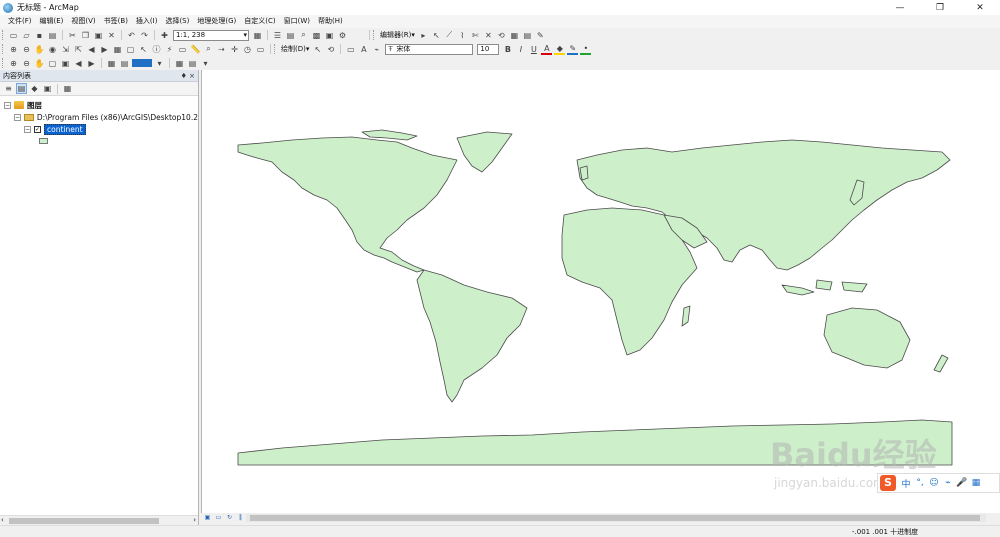 This screenshot has width=1000, height=537. I want to click on delete-icon: ✕, so click(111, 35).